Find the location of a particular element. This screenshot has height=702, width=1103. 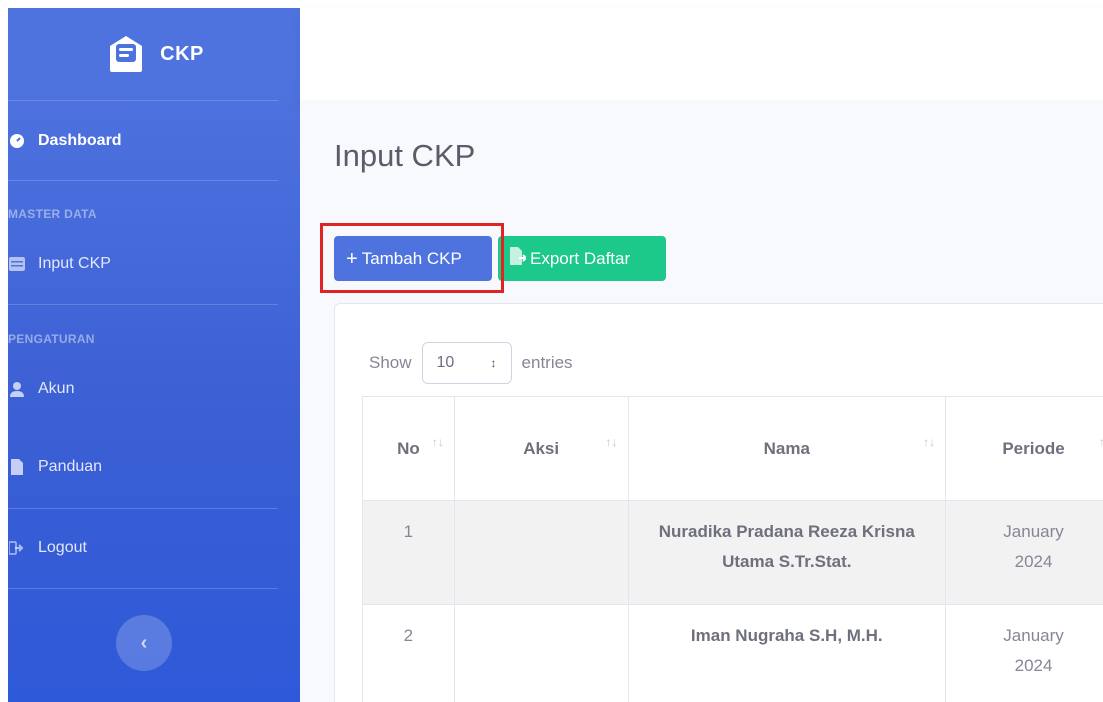

export-list-button: Export Daftar is located at coordinates (582, 258).